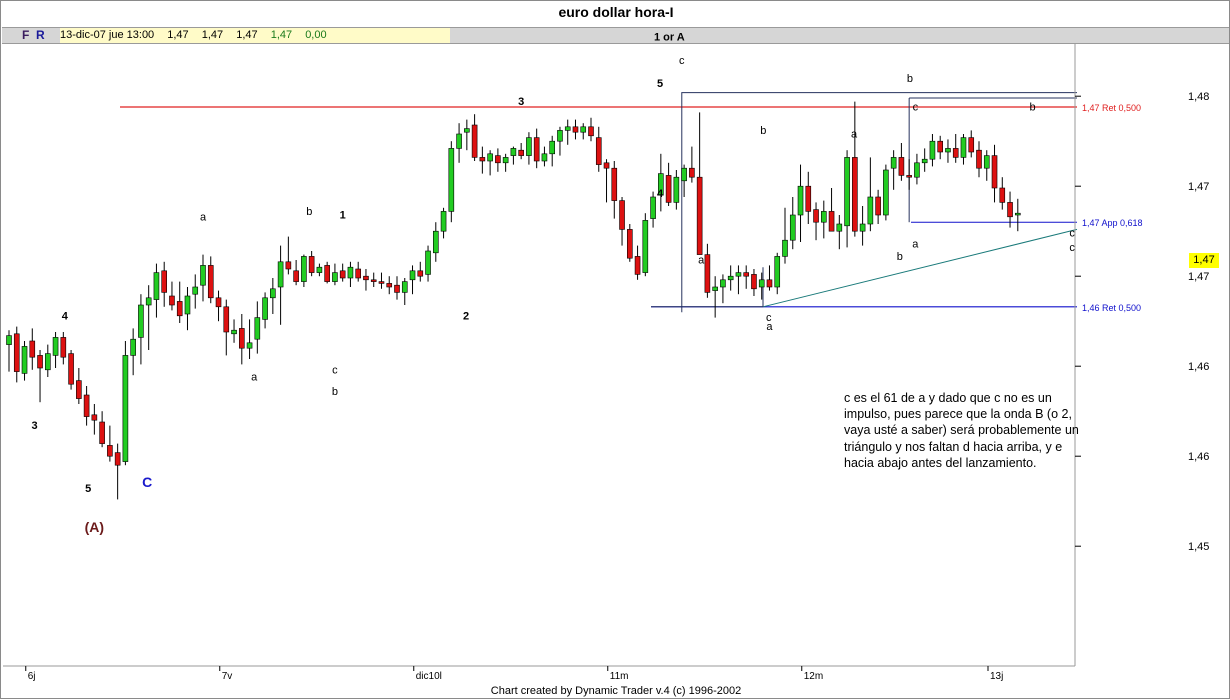 This screenshot has height=700, width=1230. What do you see at coordinates (1111, 108) in the screenshot?
I see `retracement-label: 1,47 Ret 0,500` at bounding box center [1111, 108].